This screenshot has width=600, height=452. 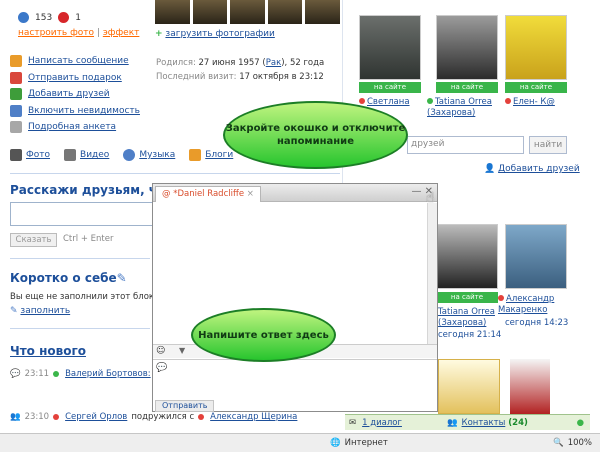 I want to click on callout-reply: Напишите ответ здесь, so click(x=263, y=335).